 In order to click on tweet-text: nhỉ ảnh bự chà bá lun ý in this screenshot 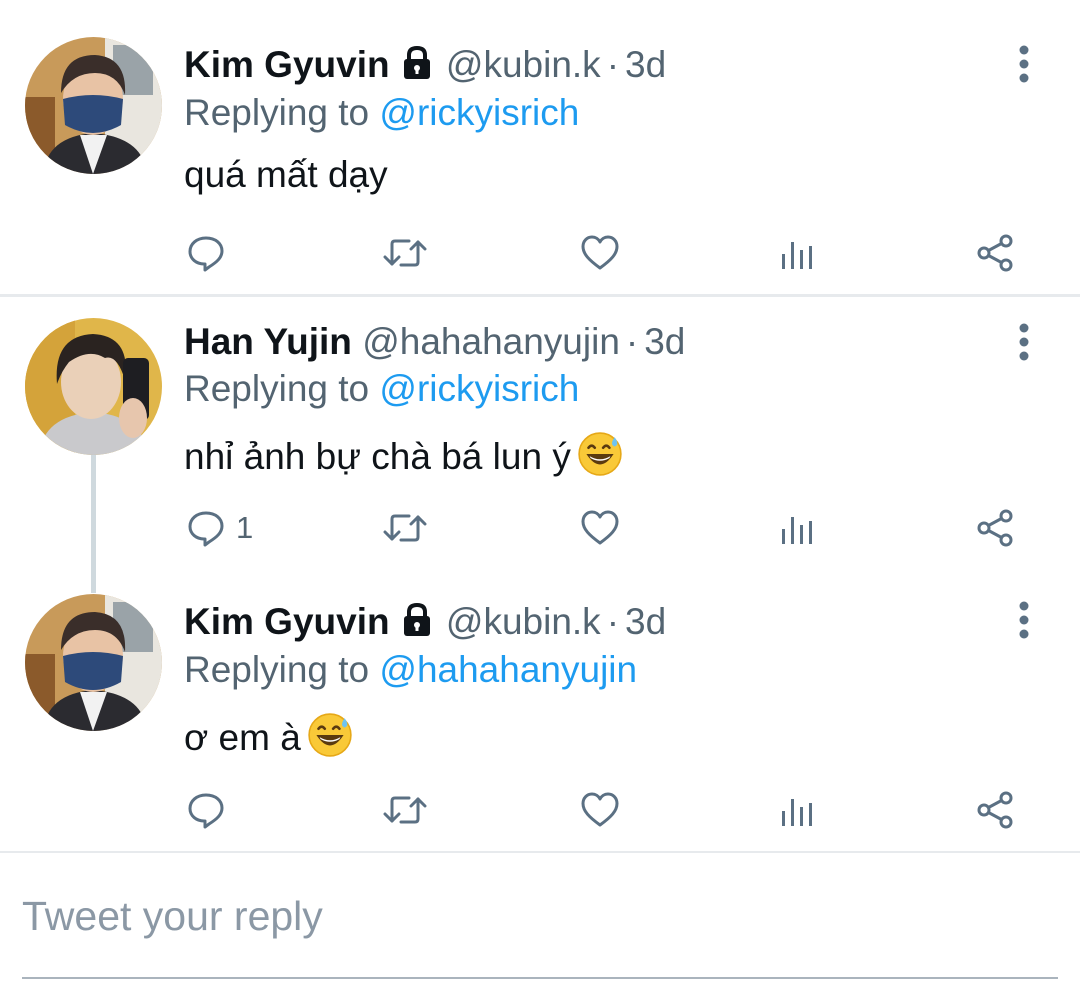, I will do `click(403, 459)`.